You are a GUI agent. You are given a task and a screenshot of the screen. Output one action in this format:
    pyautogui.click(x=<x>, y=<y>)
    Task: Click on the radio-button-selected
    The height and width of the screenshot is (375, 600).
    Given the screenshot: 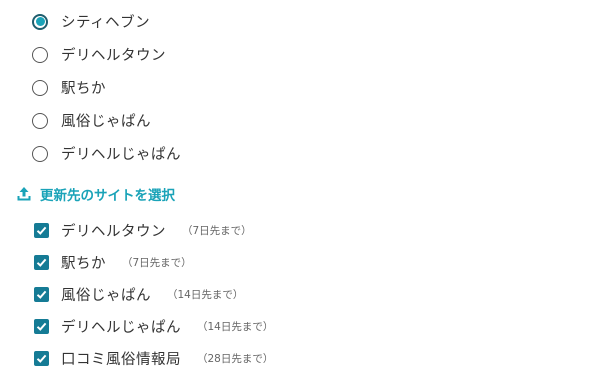 What is the action you would take?
    pyautogui.click(x=40, y=21)
    